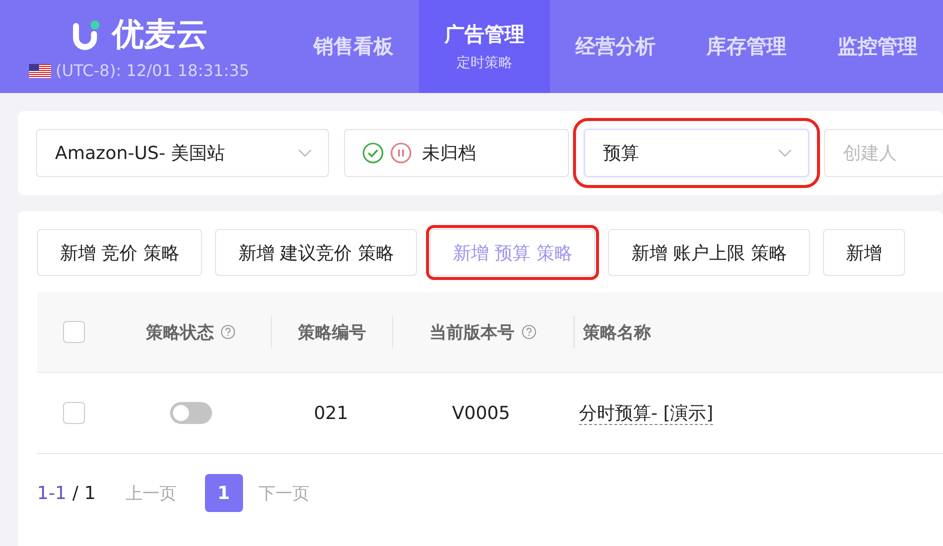 This screenshot has width=943, height=546. Describe the element at coordinates (617, 333) in the screenshot. I see `column-header: 策略名称` at that location.